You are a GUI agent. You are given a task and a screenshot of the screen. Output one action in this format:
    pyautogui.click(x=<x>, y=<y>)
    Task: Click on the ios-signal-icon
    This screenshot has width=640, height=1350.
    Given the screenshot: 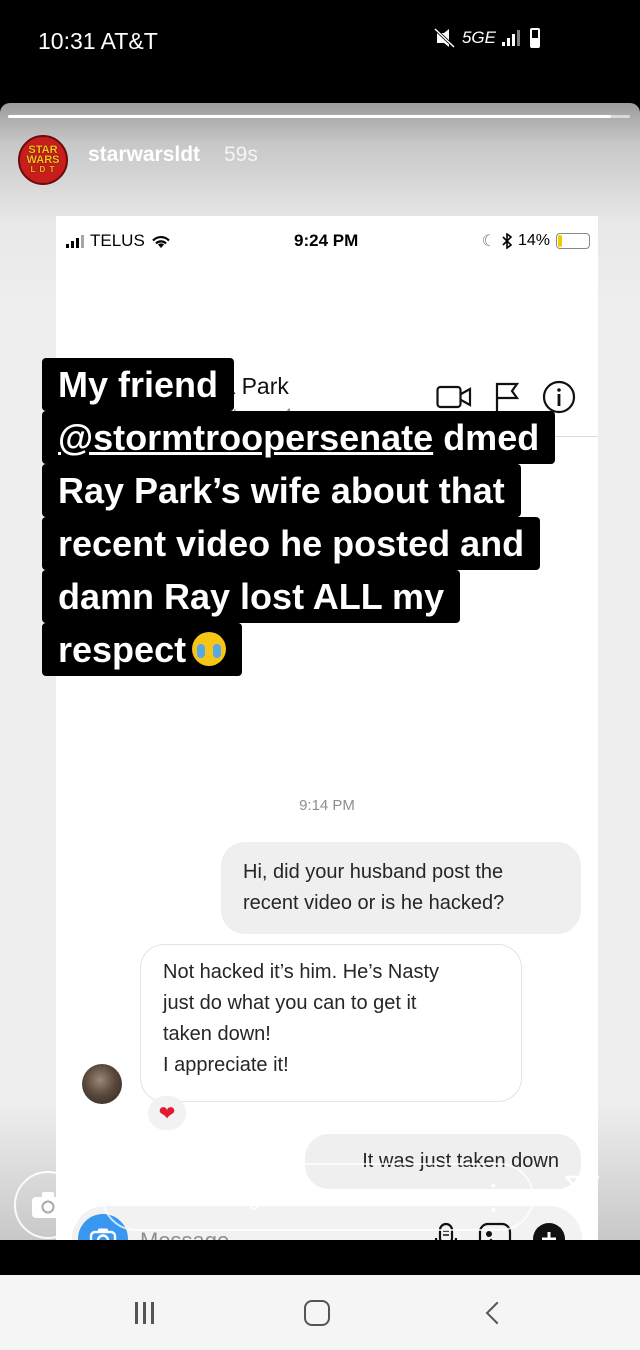 What is the action you would take?
    pyautogui.click(x=75, y=241)
    